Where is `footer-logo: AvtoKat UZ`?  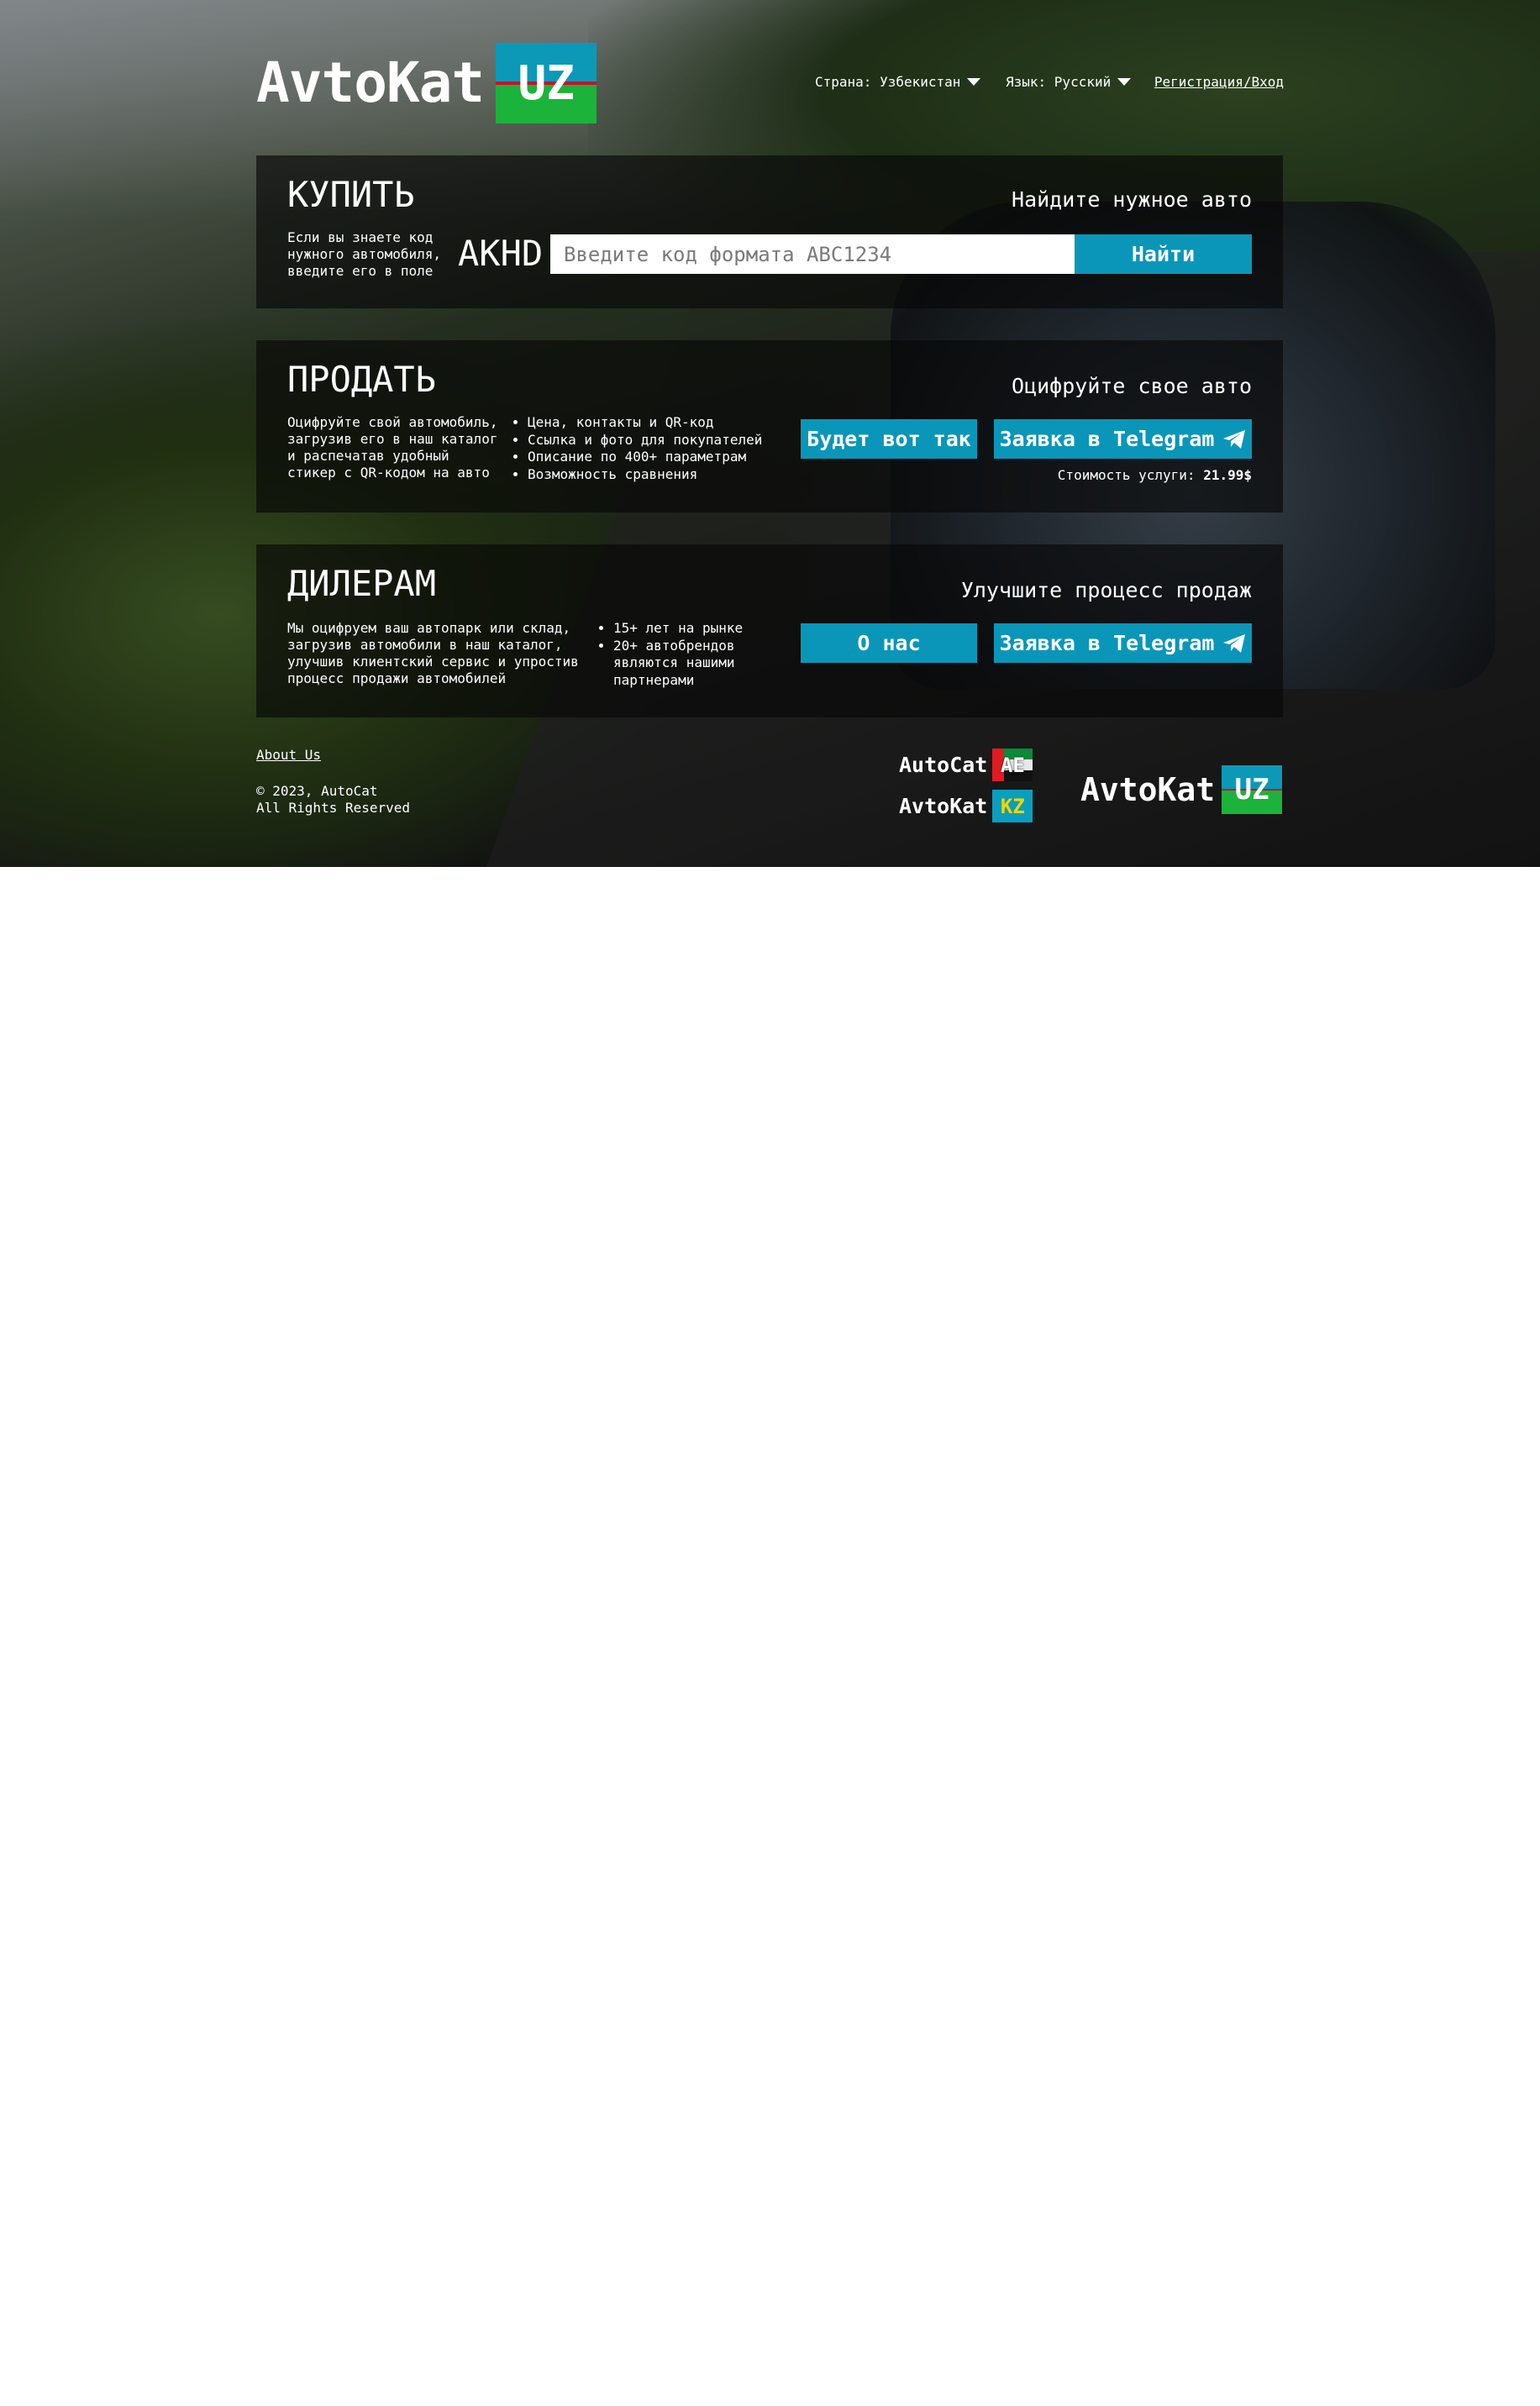 footer-logo: AvtoKat UZ is located at coordinates (1181, 790).